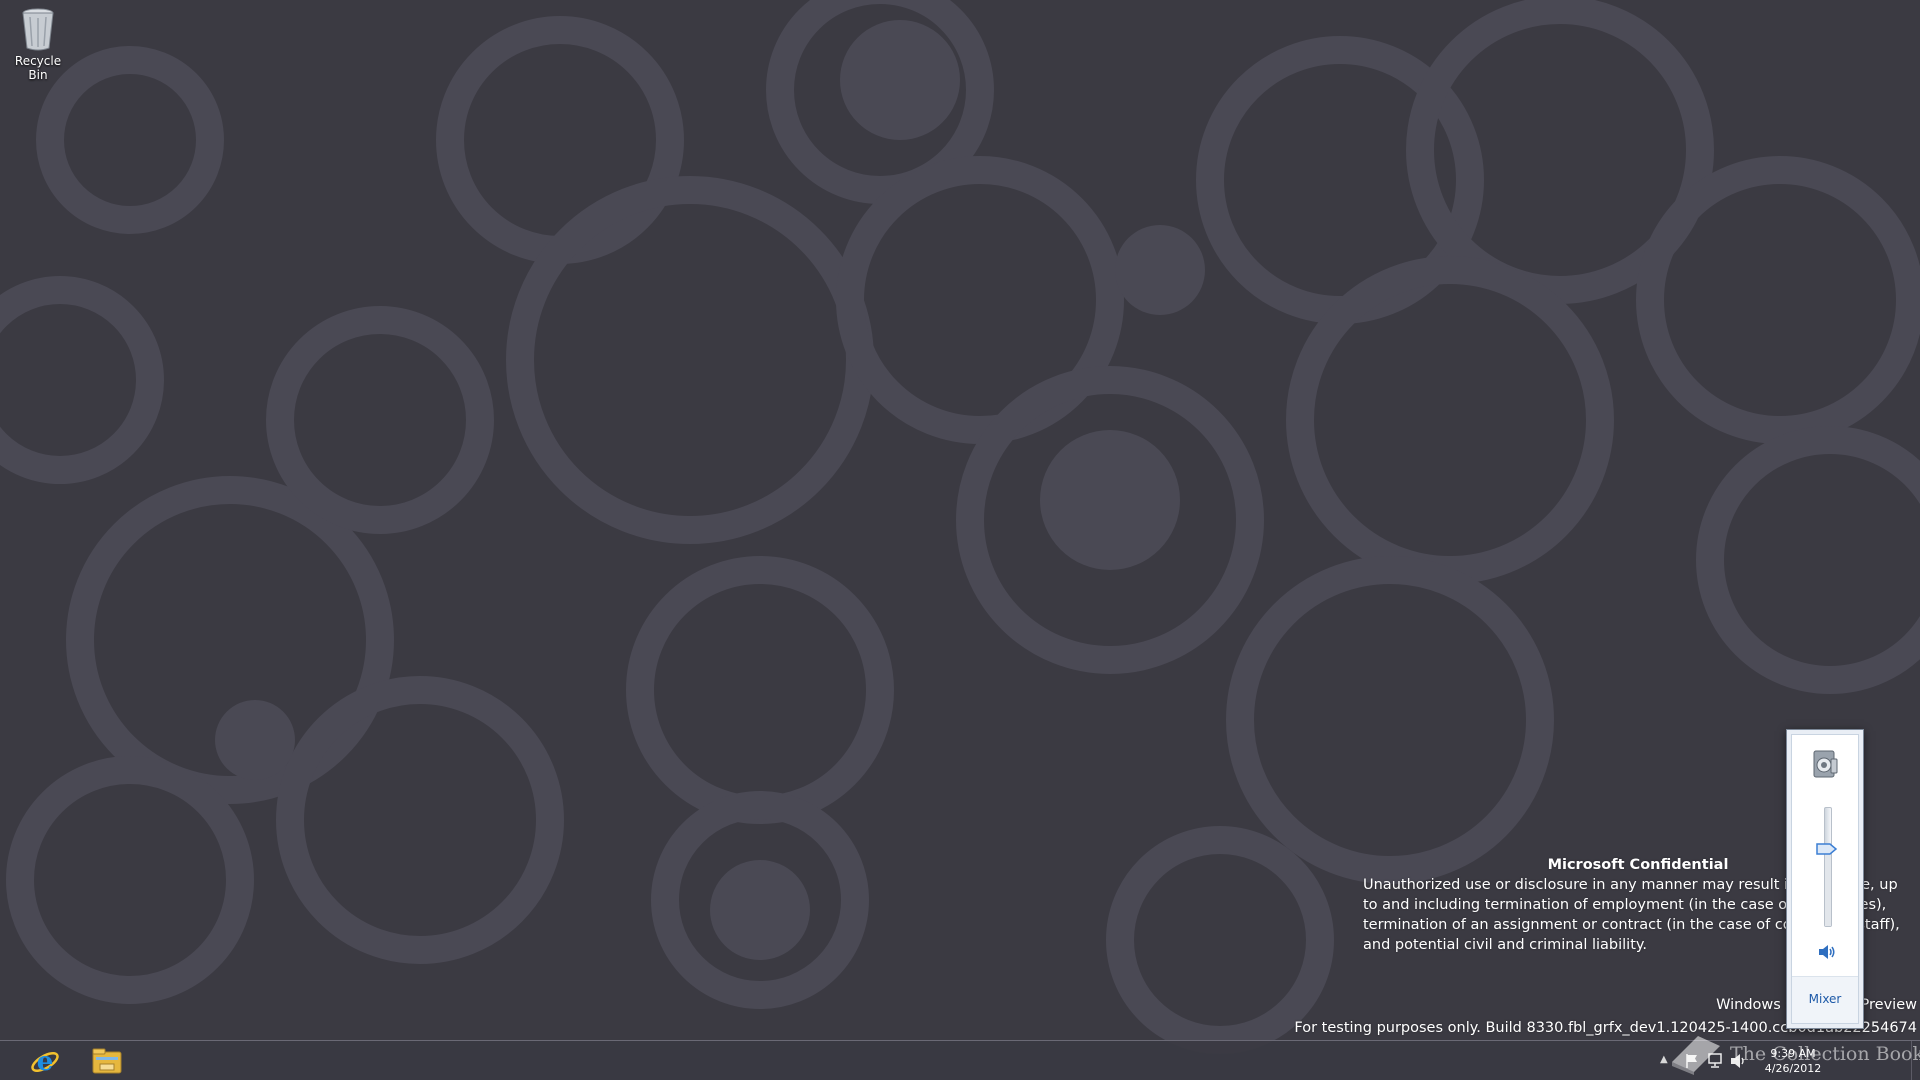  Describe the element at coordinates (1825, 764) in the screenshot. I see `speakers-device-icon` at that location.